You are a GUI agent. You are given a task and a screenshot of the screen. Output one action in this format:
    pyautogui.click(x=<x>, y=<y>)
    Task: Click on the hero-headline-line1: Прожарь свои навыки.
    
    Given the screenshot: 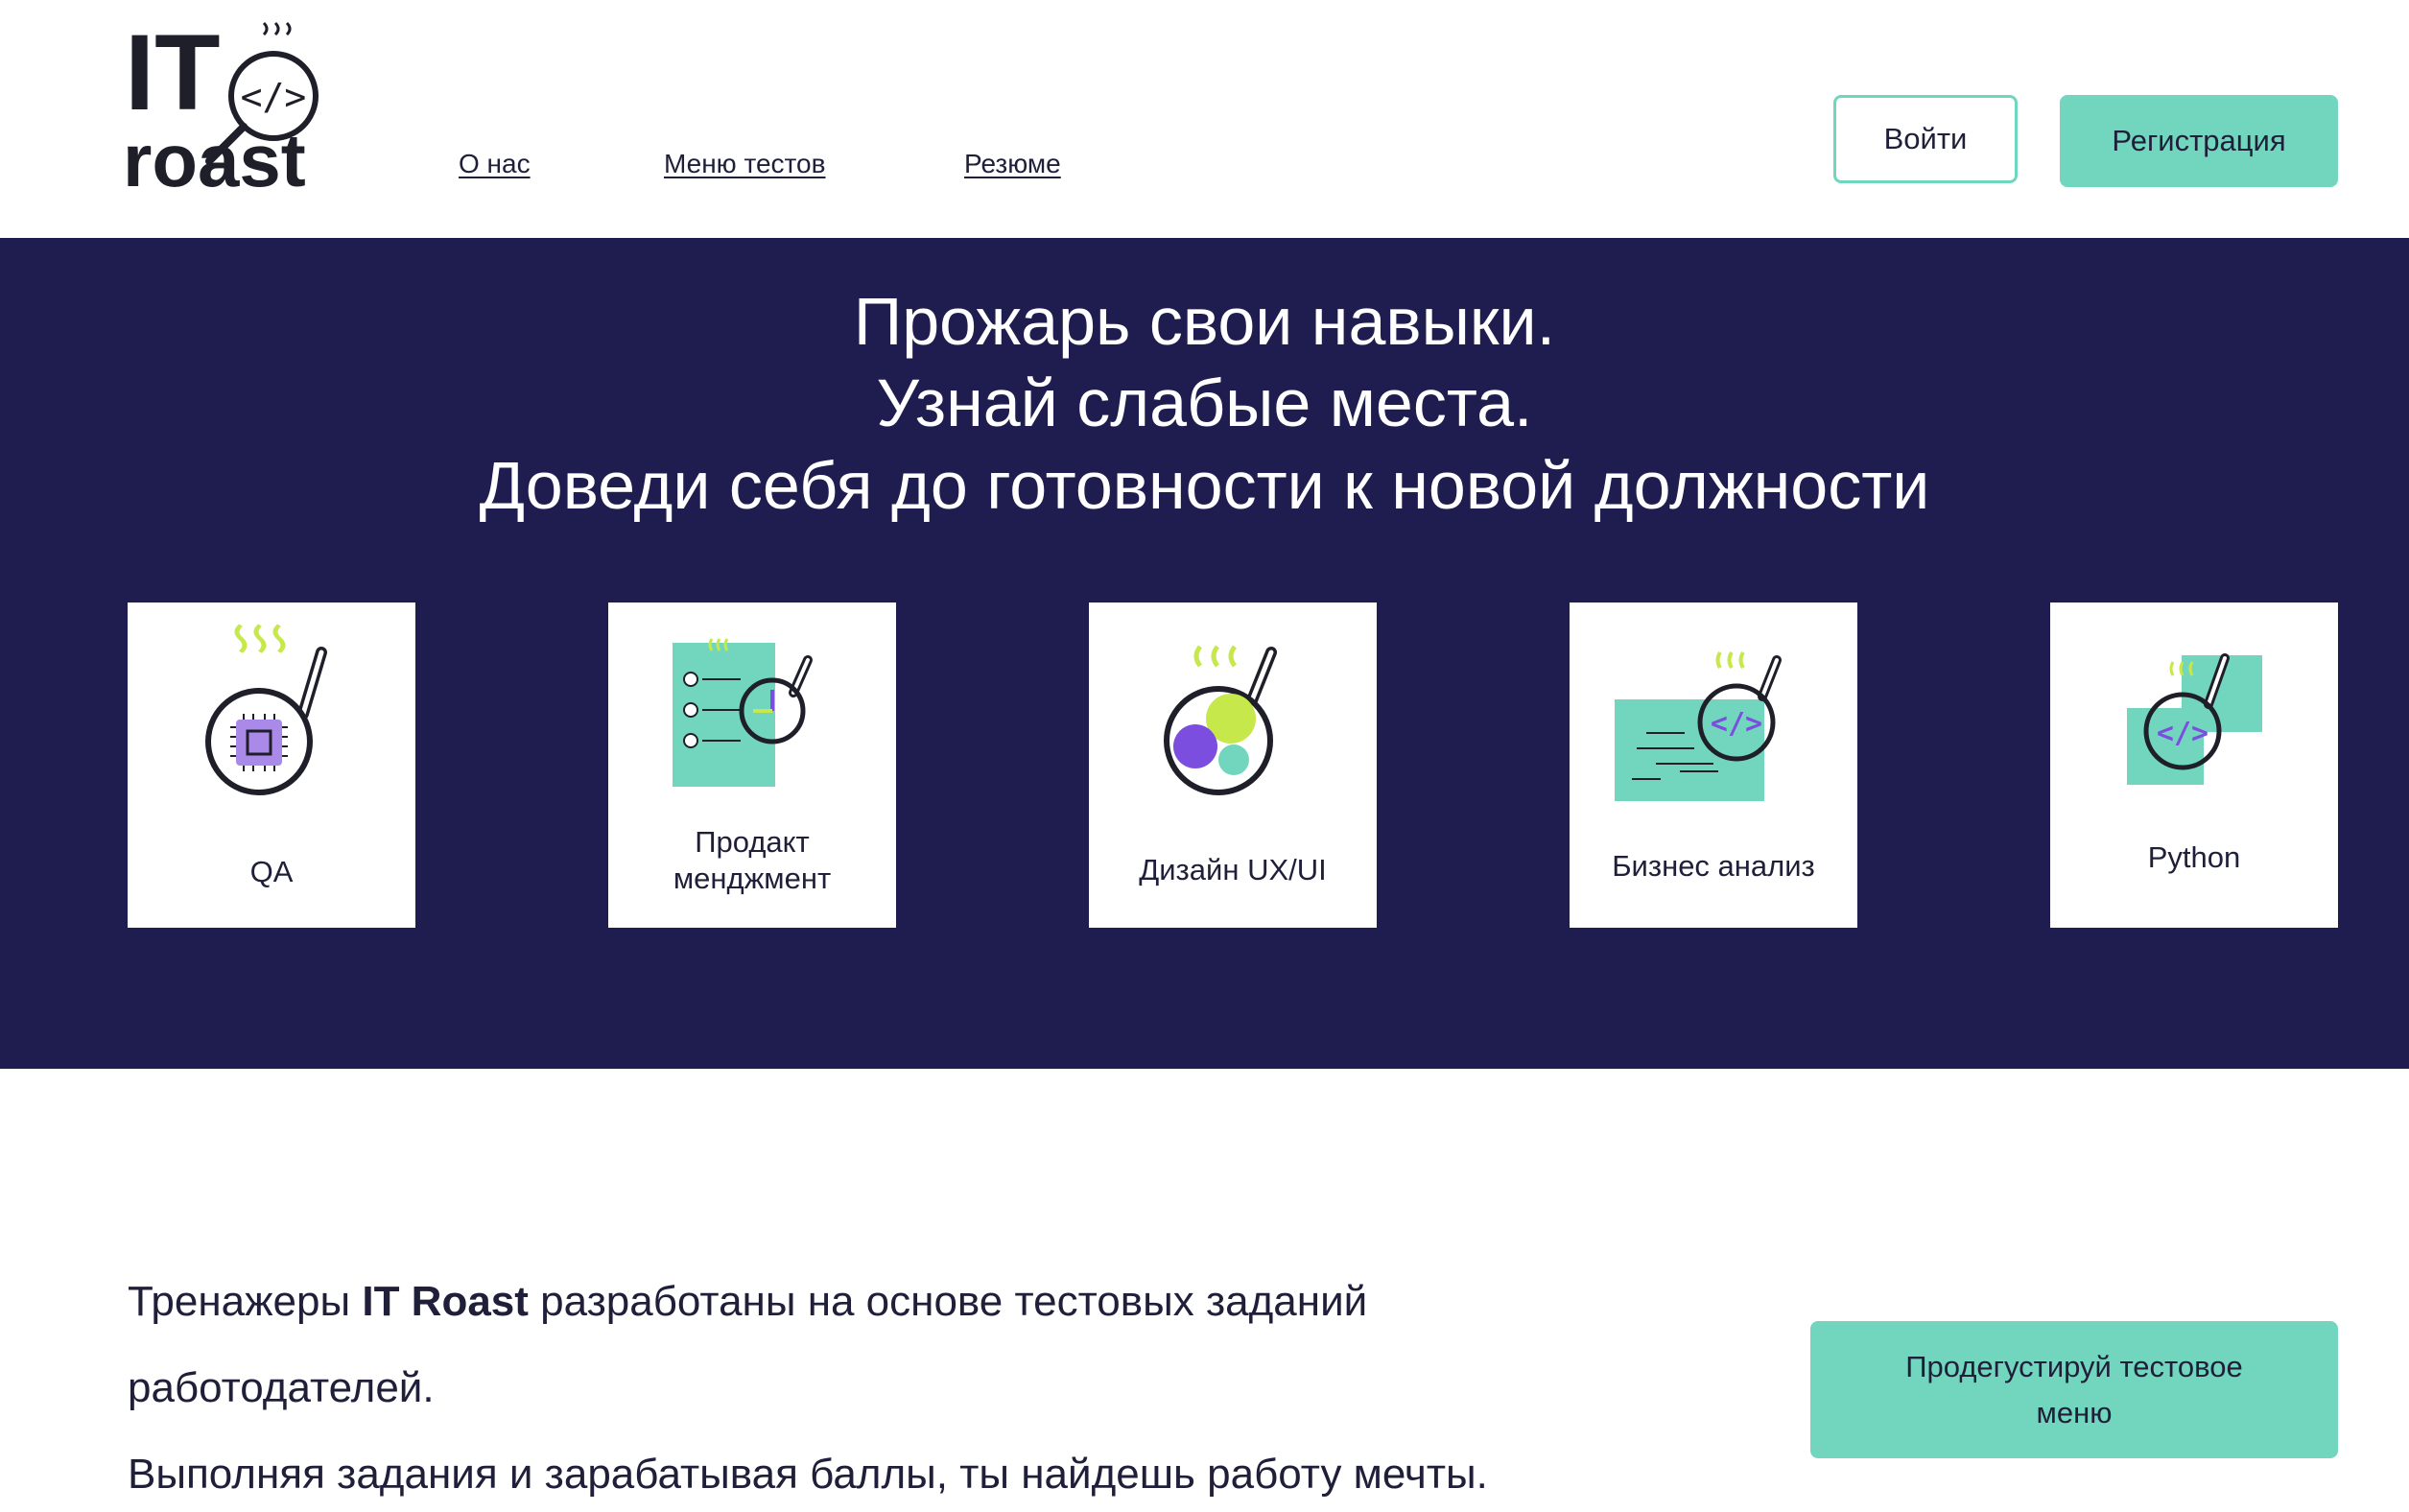 What is the action you would take?
    pyautogui.click(x=1204, y=321)
    